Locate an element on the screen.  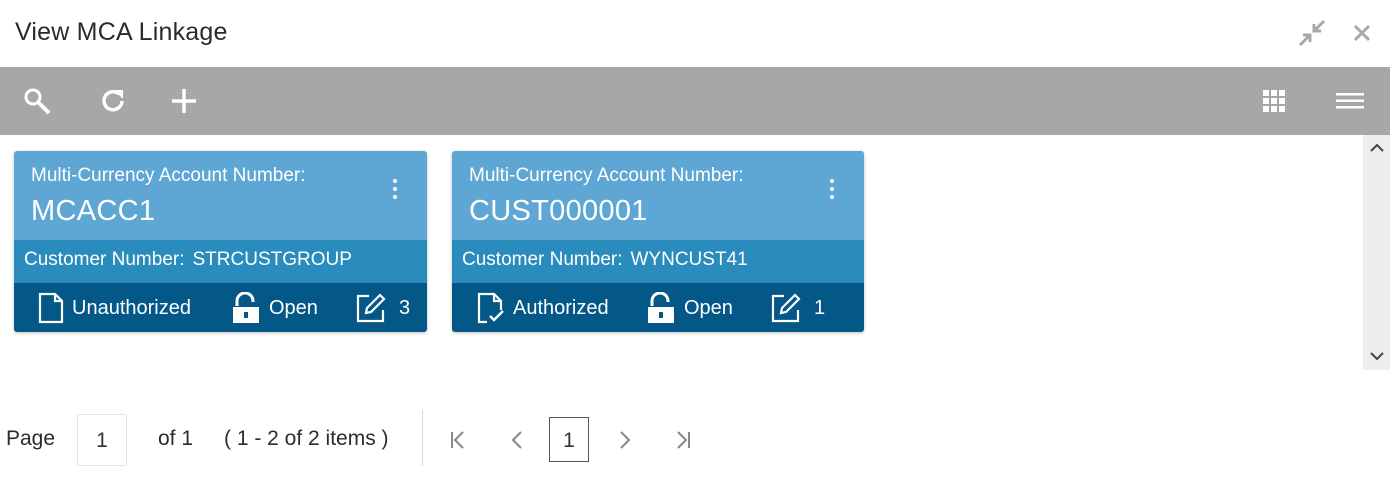
modification-count-value: 1 is located at coordinates (820, 307).